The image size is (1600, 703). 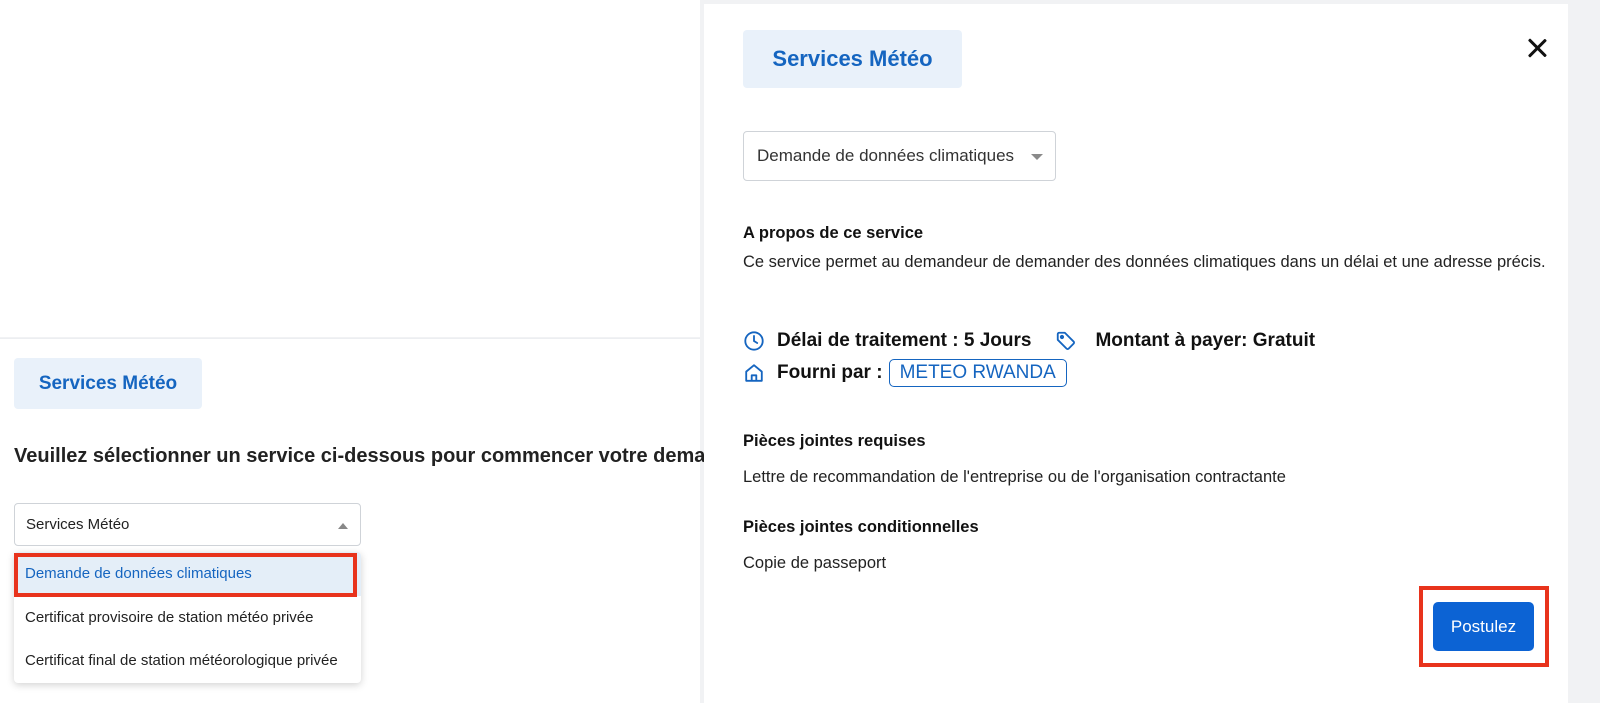 What do you see at coordinates (1484, 626) in the screenshot?
I see `highlight-box-apply` at bounding box center [1484, 626].